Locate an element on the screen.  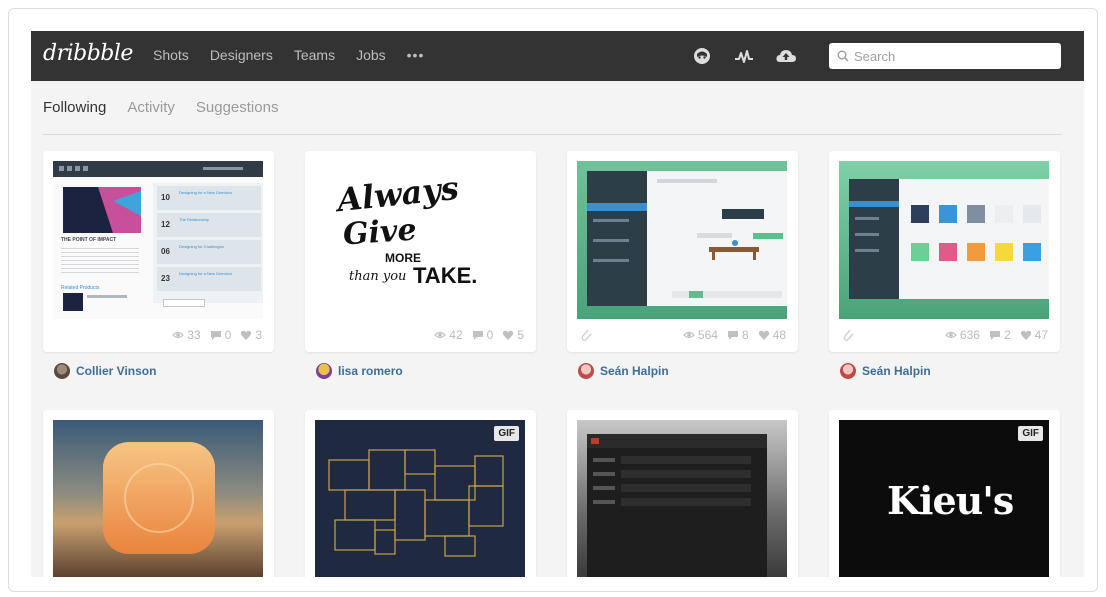
shot-author: Collier Vinson is located at coordinates (105, 371).